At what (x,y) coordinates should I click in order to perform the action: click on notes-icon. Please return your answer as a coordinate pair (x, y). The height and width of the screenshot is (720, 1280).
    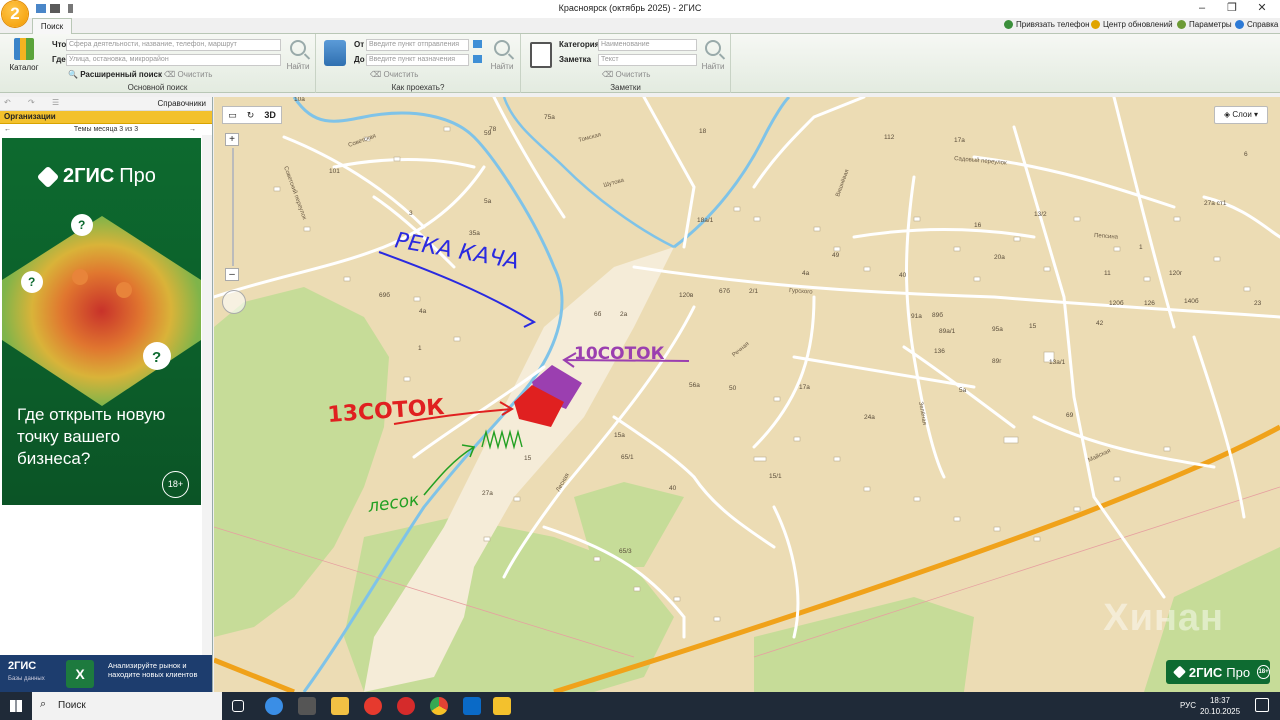
    Looking at the image, I should click on (541, 55).